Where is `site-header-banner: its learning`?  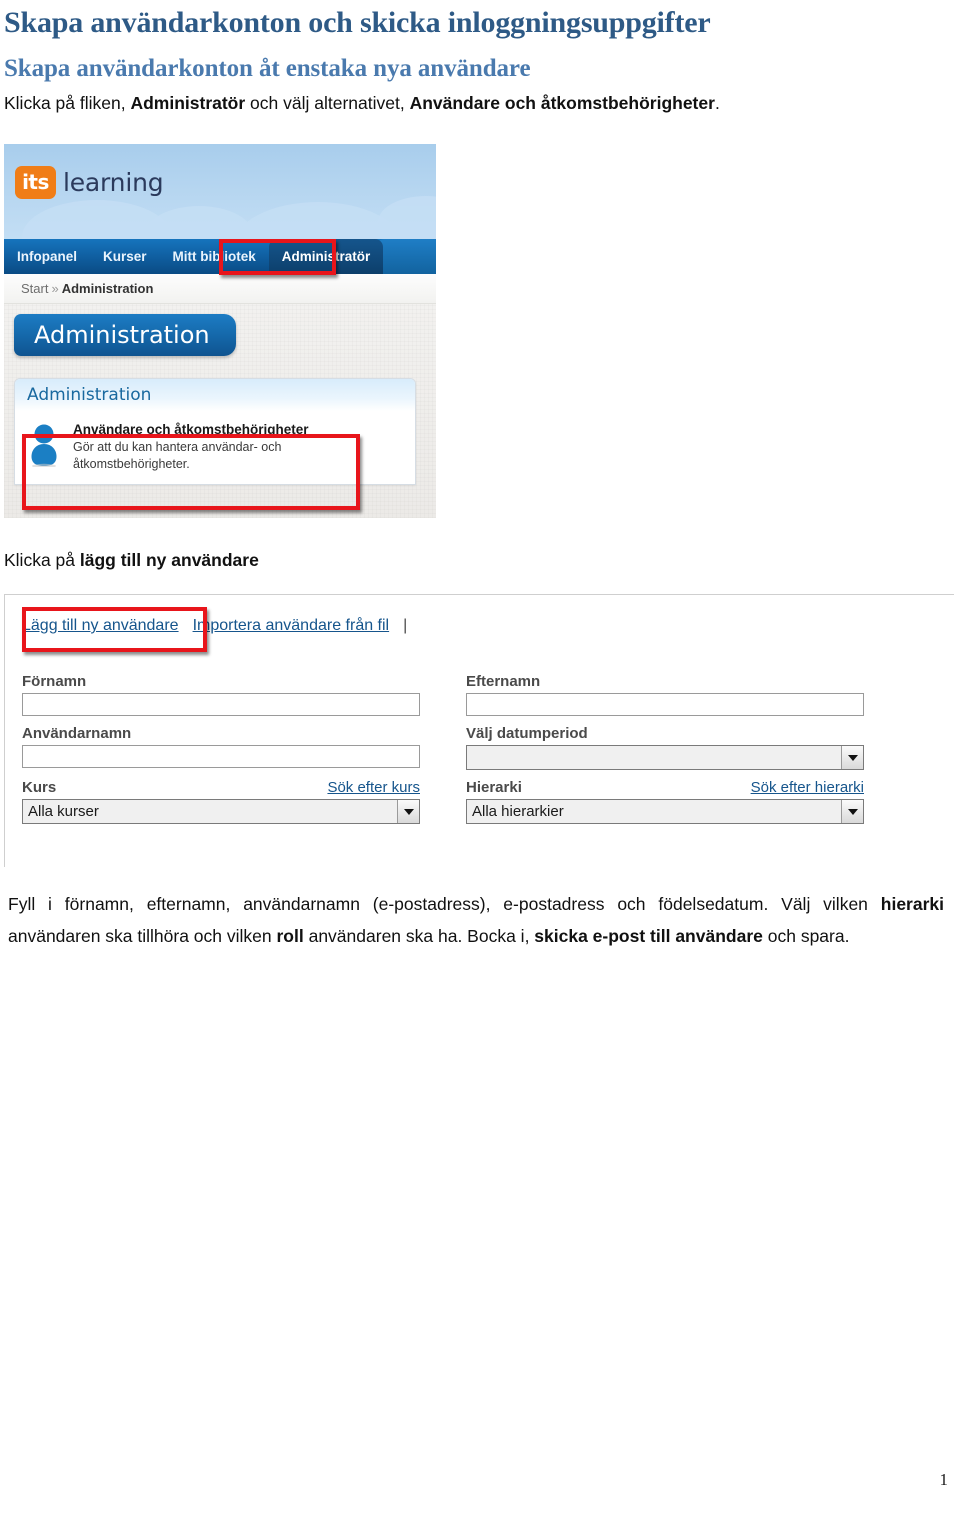
site-header-banner: its learning is located at coordinates (220, 191).